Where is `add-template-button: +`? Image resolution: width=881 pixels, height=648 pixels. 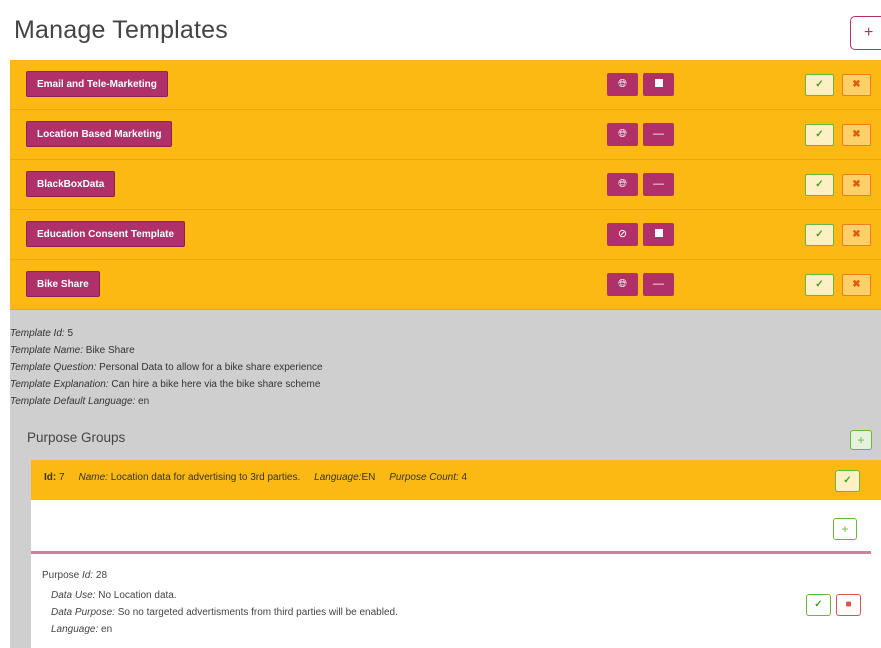 add-template-button: + is located at coordinates (865, 33).